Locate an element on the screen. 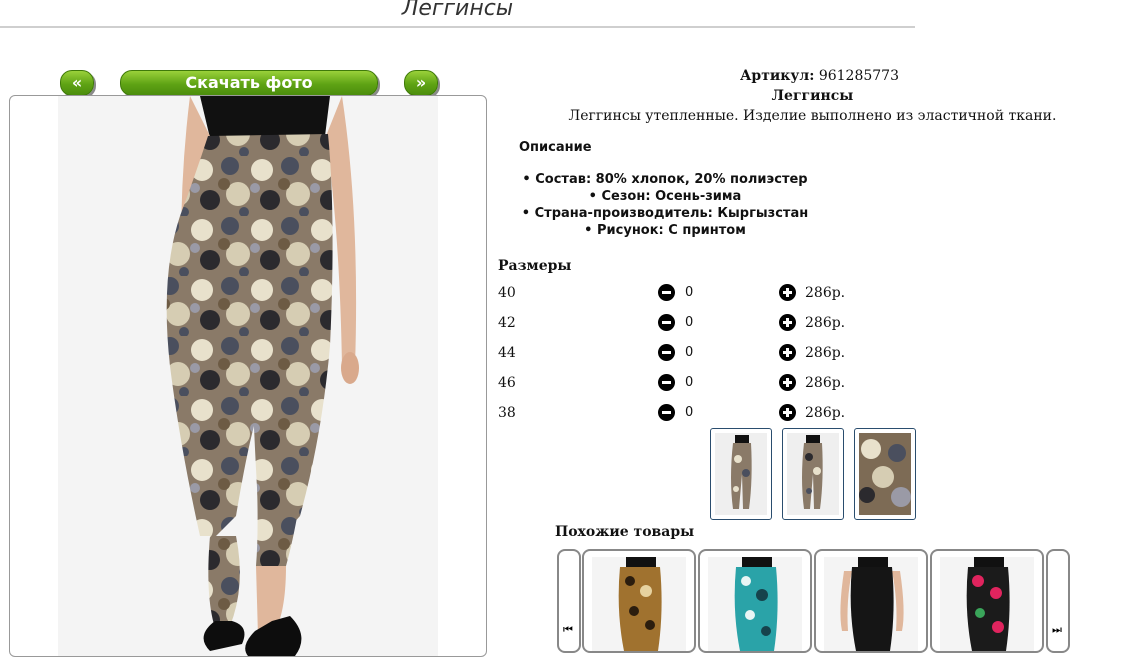  size-row: 40 0 286р. is located at coordinates (678, 293).